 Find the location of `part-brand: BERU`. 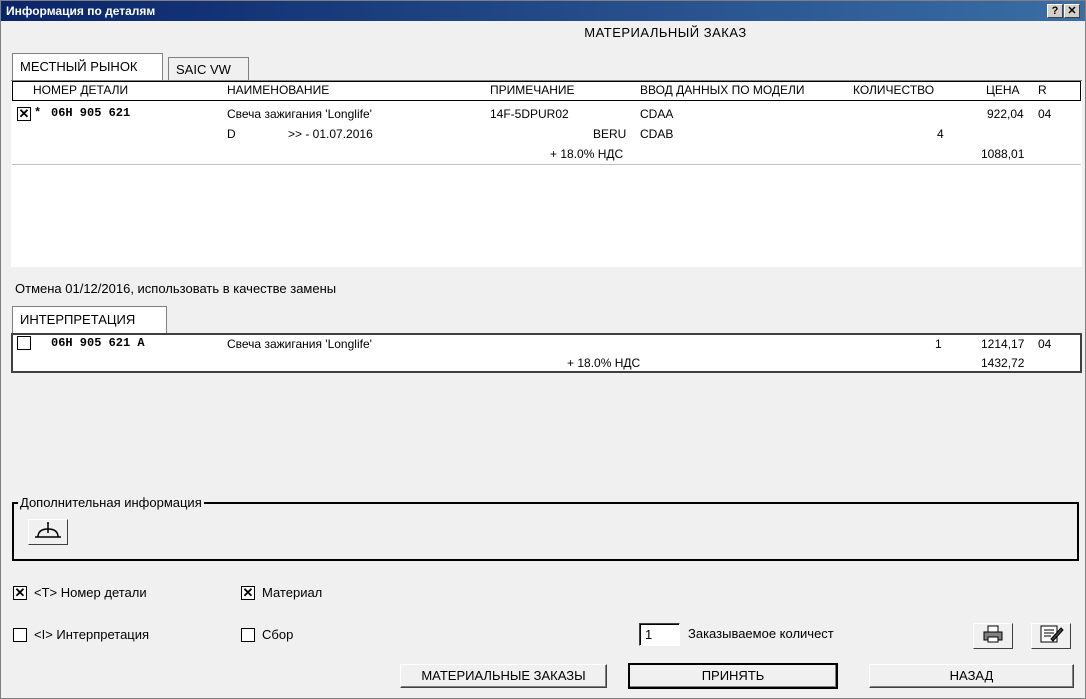

part-brand: BERU is located at coordinates (610, 134).